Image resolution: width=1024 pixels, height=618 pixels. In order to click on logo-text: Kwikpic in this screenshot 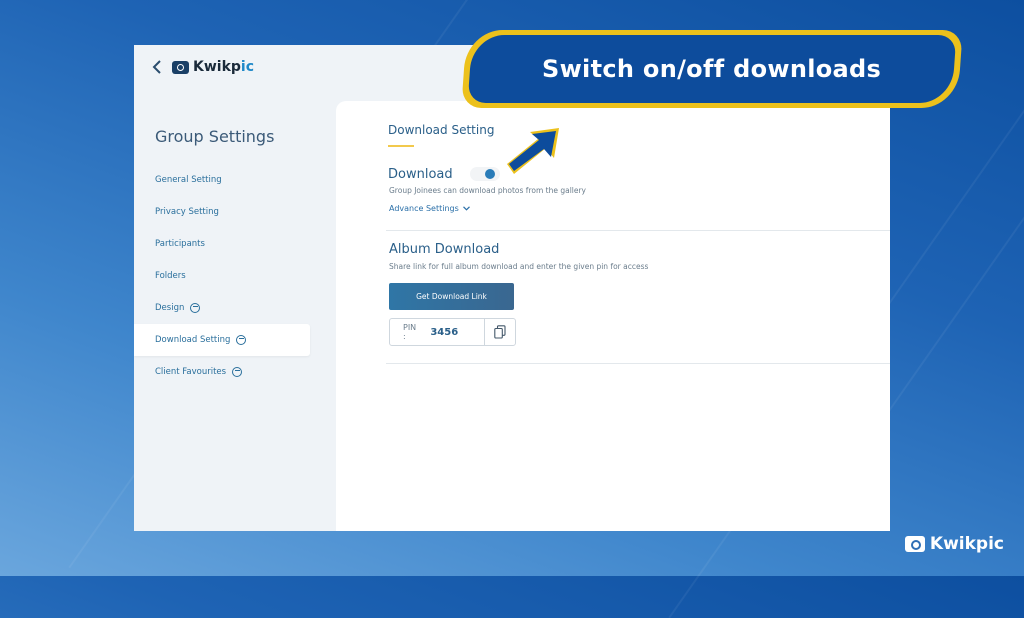, I will do `click(224, 67)`.